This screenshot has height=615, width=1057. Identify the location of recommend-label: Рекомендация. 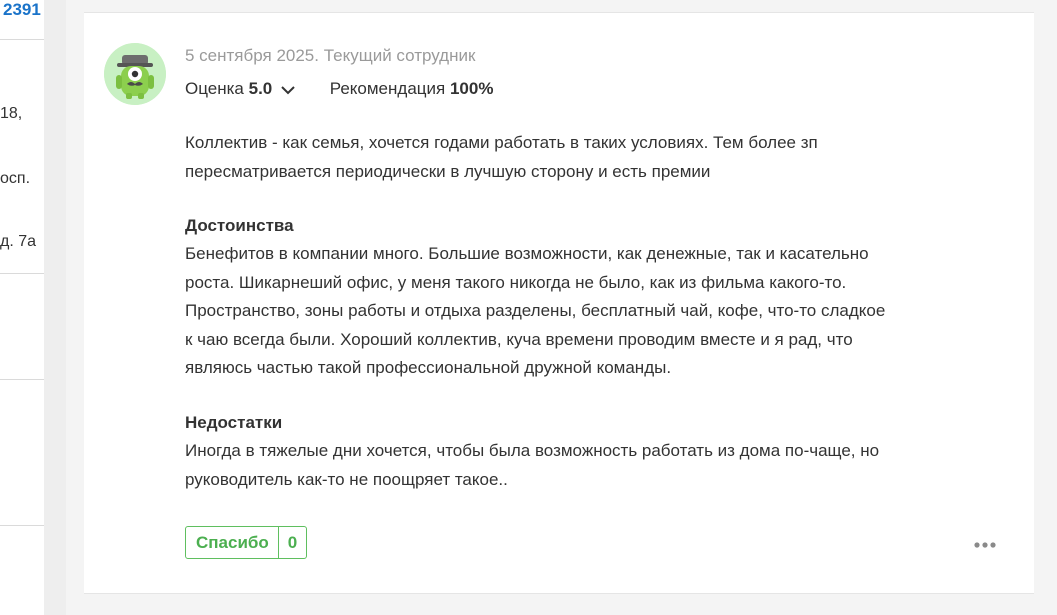
(387, 88).